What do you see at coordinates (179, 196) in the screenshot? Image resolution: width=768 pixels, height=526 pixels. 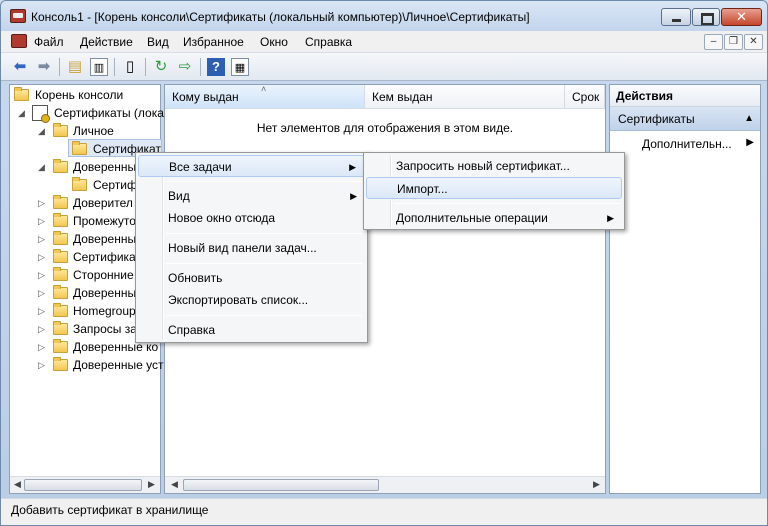 I see `context-item-label: Вид` at bounding box center [179, 196].